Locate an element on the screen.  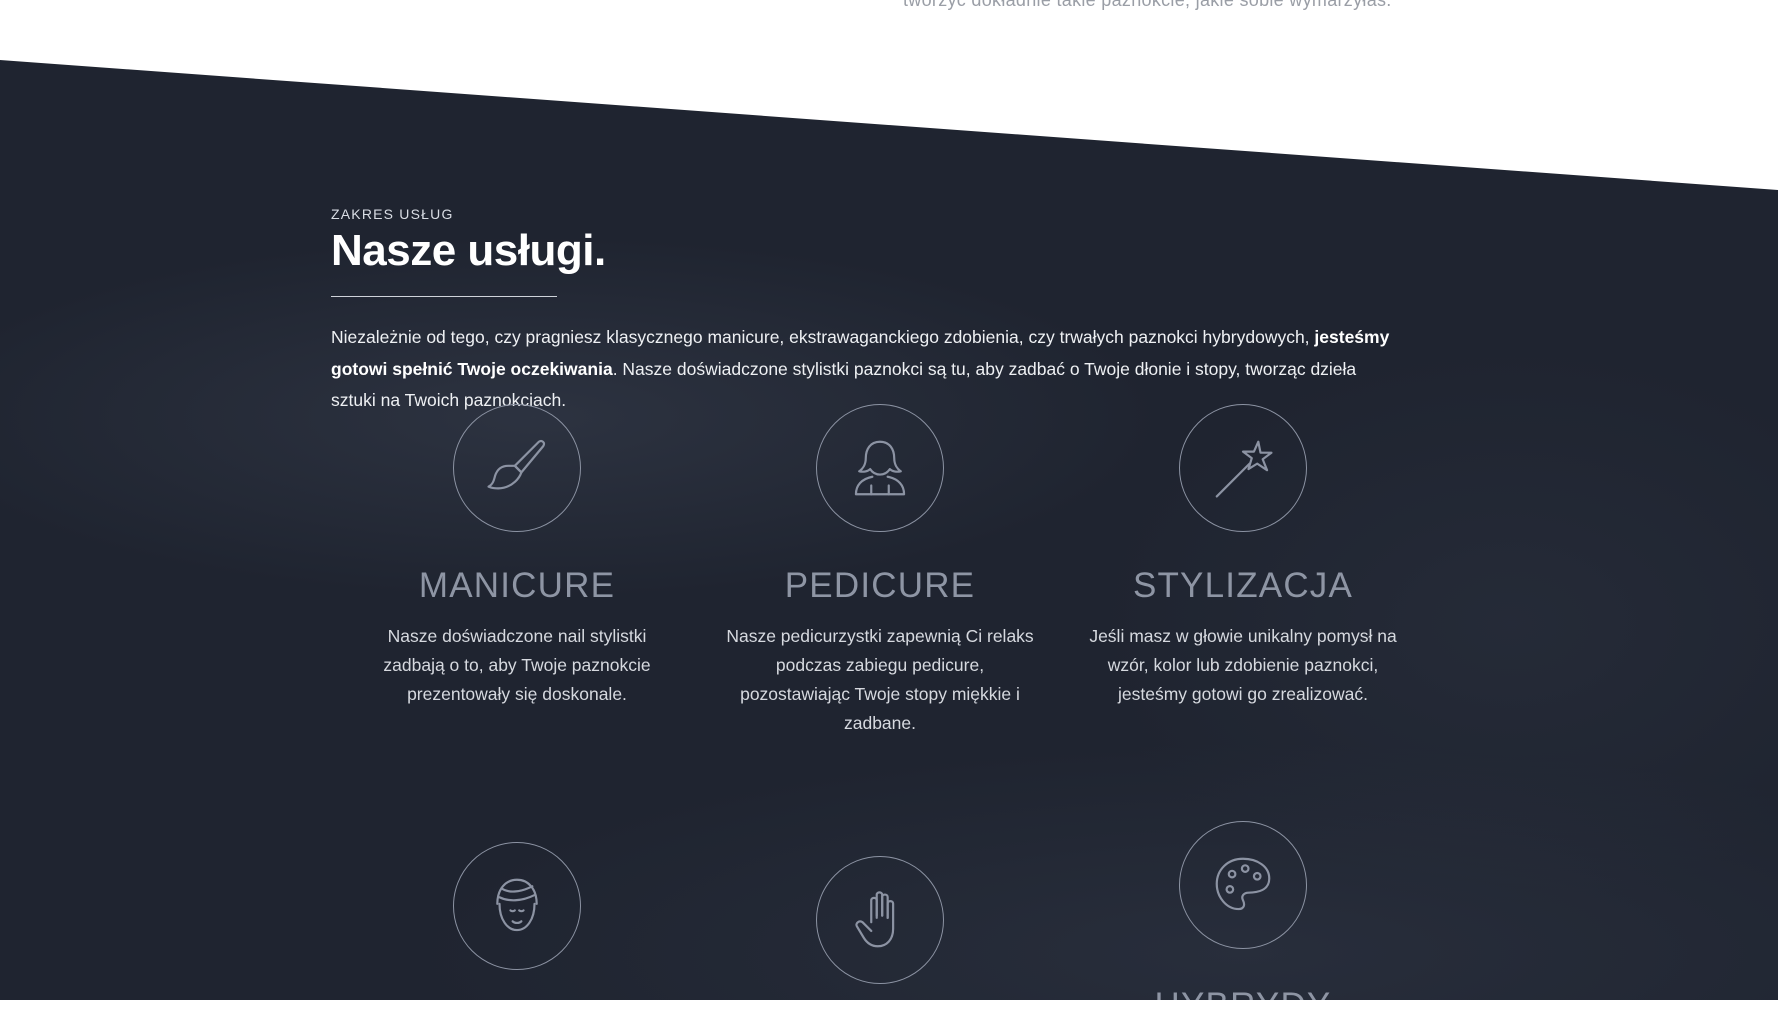
magic-wand-icon is located at coordinates (1244, 469).